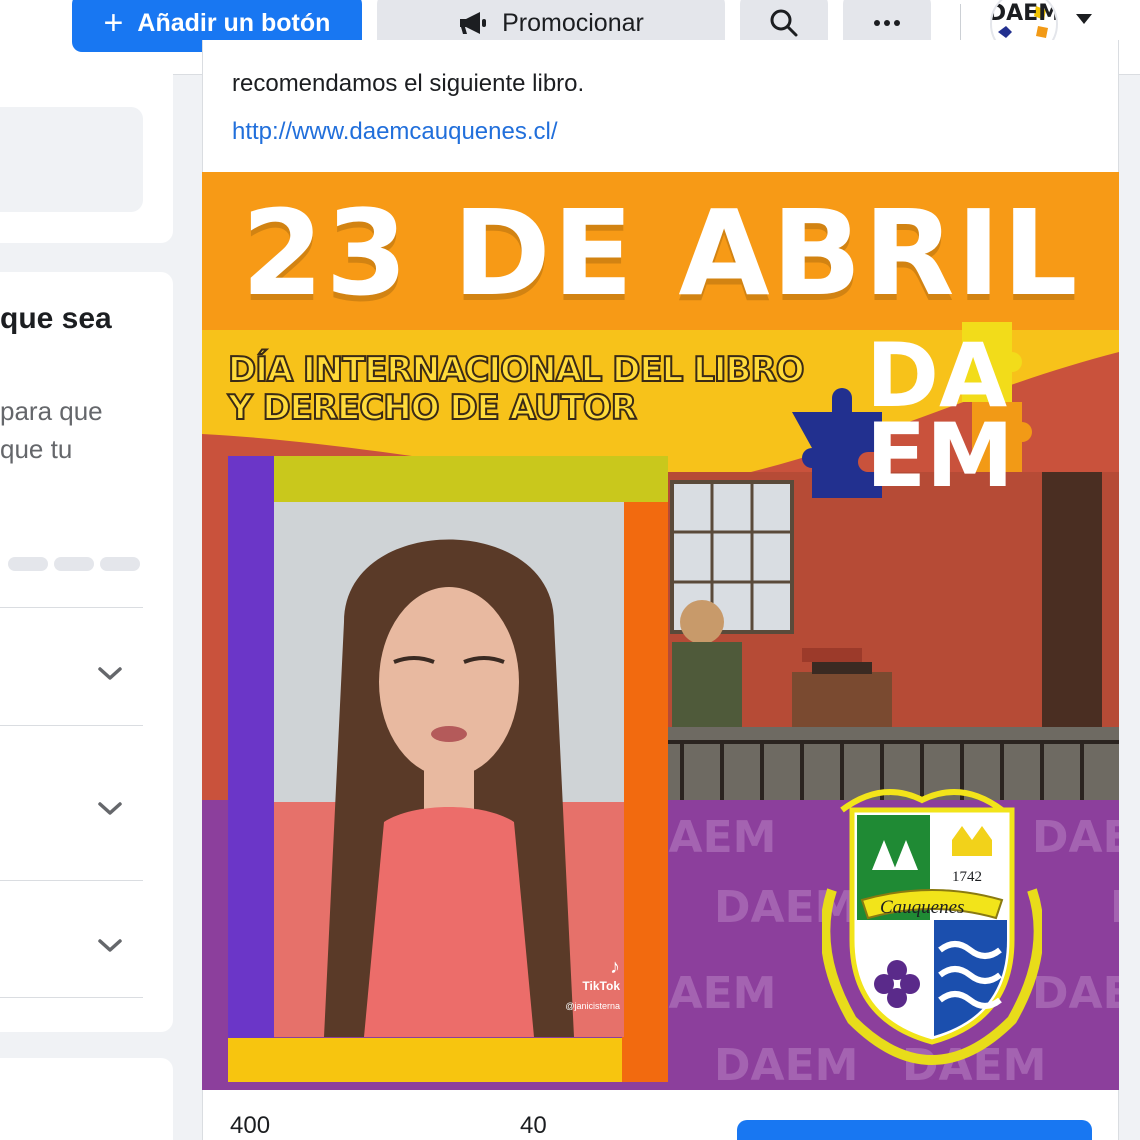 Image resolution: width=1140 pixels, height=1140 pixels. I want to click on cauquenes-crest-icon, so click(932, 927).